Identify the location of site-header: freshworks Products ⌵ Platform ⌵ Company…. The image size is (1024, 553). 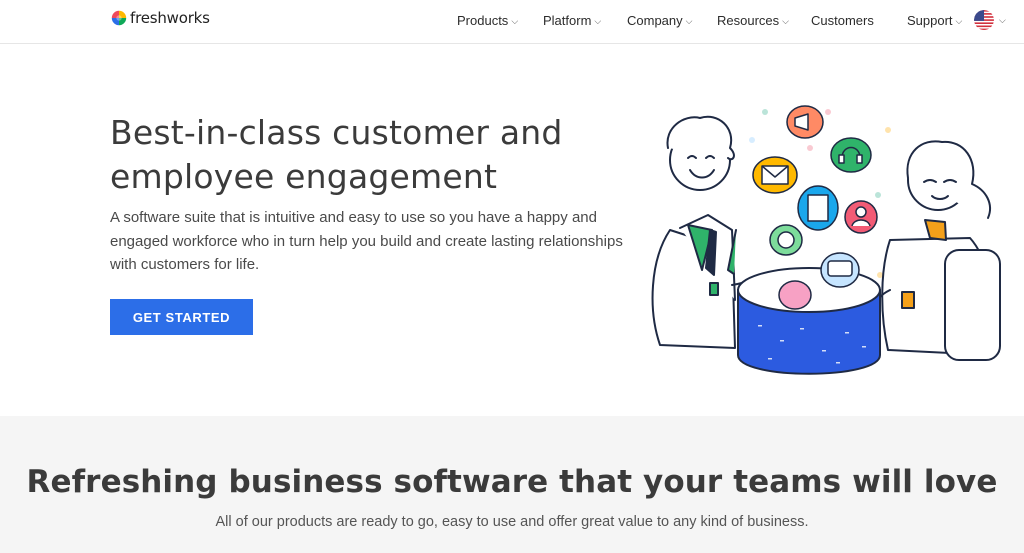
(512, 22).